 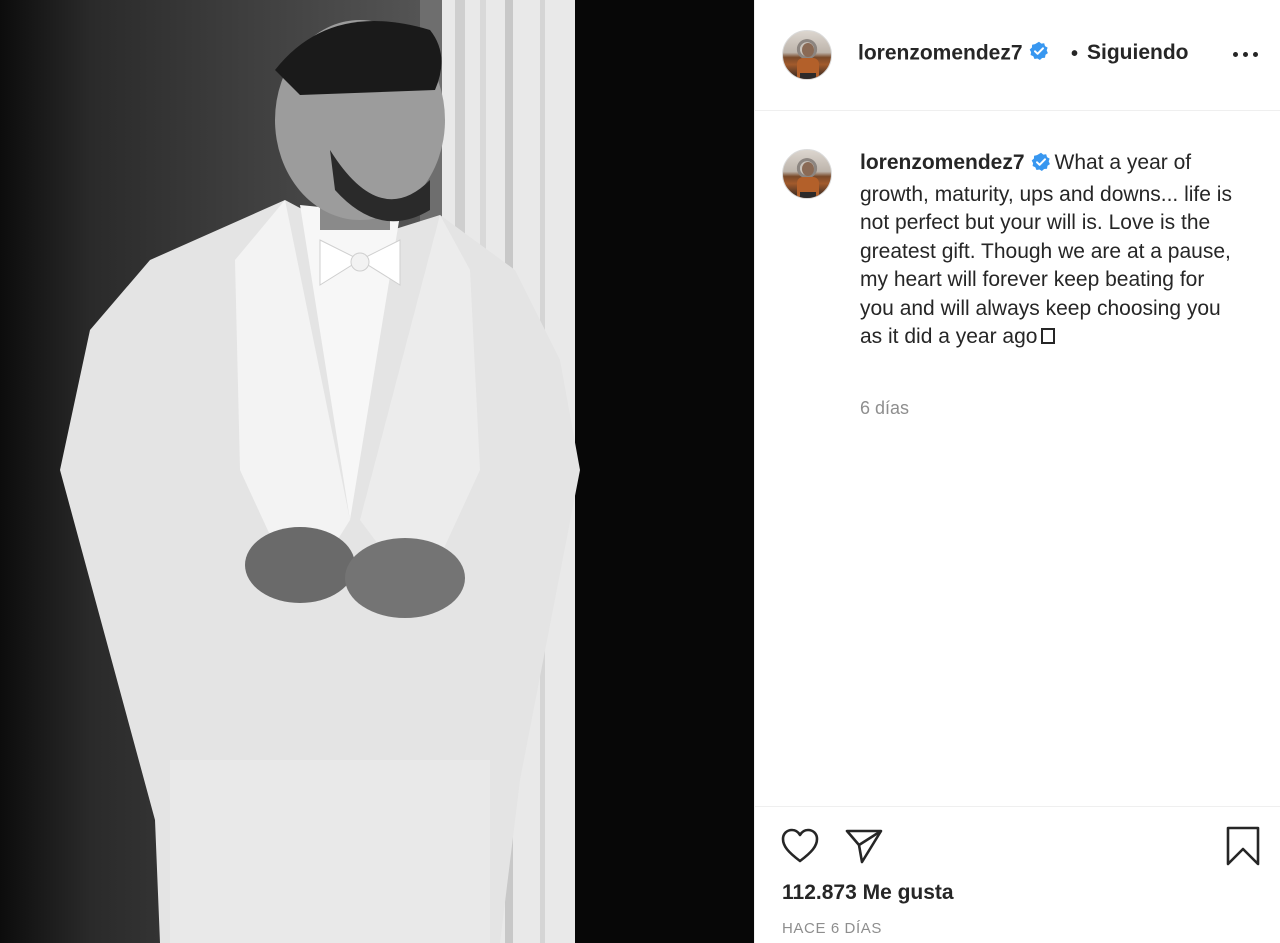 I want to click on avatar, so click(x=807, y=55).